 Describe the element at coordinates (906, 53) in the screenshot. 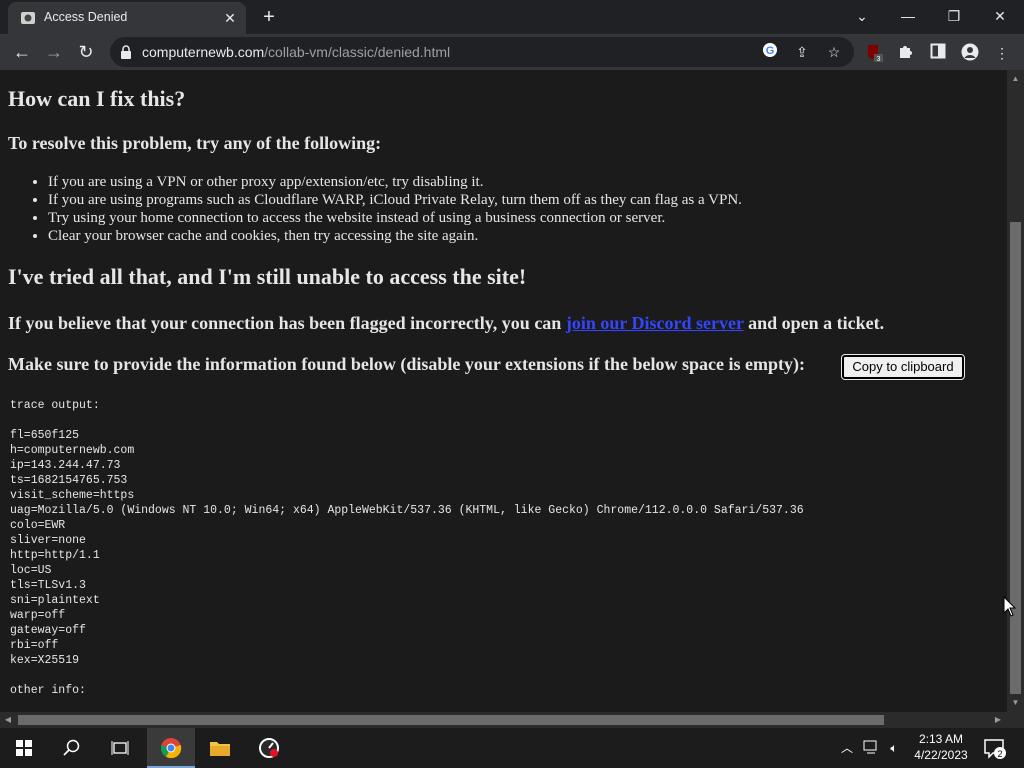

I see `extensions-puzzle-icon` at that location.